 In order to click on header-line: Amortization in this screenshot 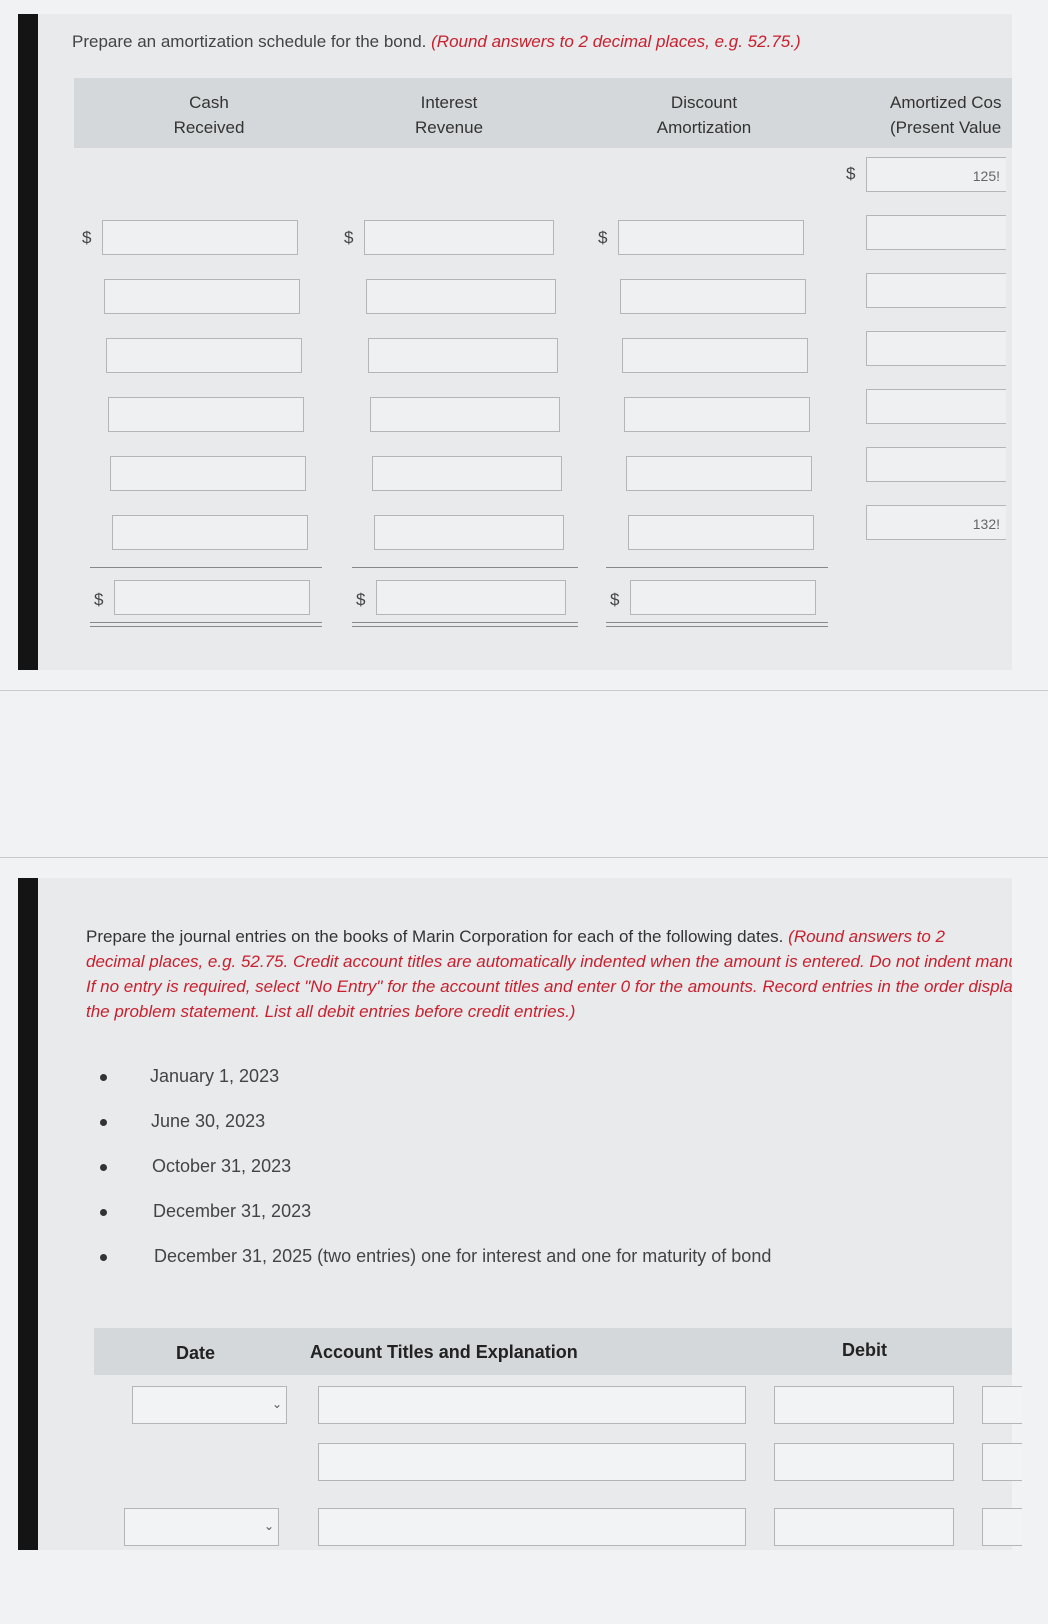, I will do `click(704, 127)`.